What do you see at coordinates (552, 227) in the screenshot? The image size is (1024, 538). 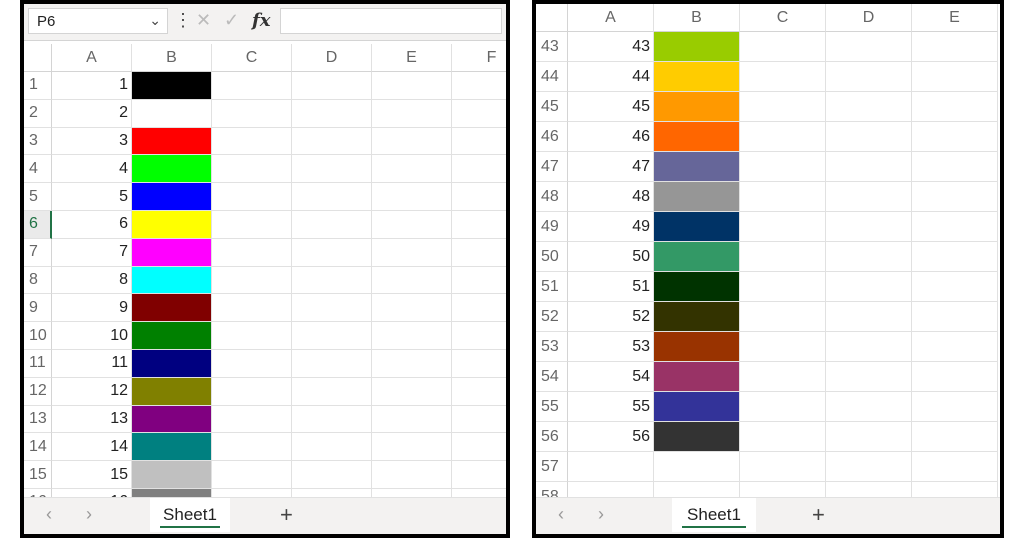 I see `row-header-49: 49` at bounding box center [552, 227].